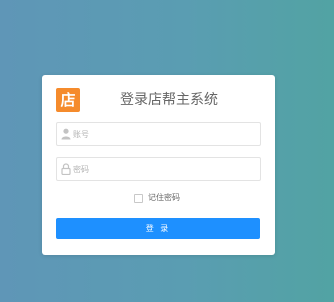 Image resolution: width=334 pixels, height=302 pixels. I want to click on user-icon, so click(66, 134).